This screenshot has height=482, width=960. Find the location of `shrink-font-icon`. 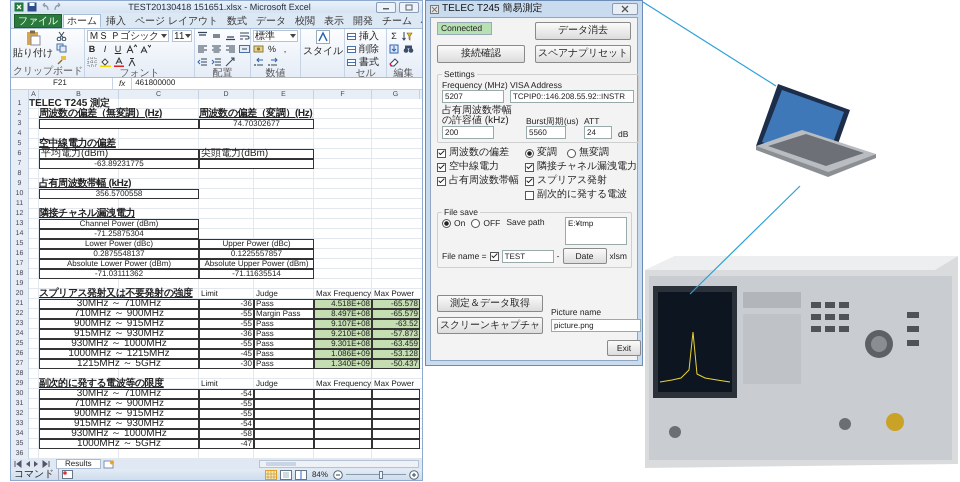

shrink-font-icon is located at coordinates (145, 49).